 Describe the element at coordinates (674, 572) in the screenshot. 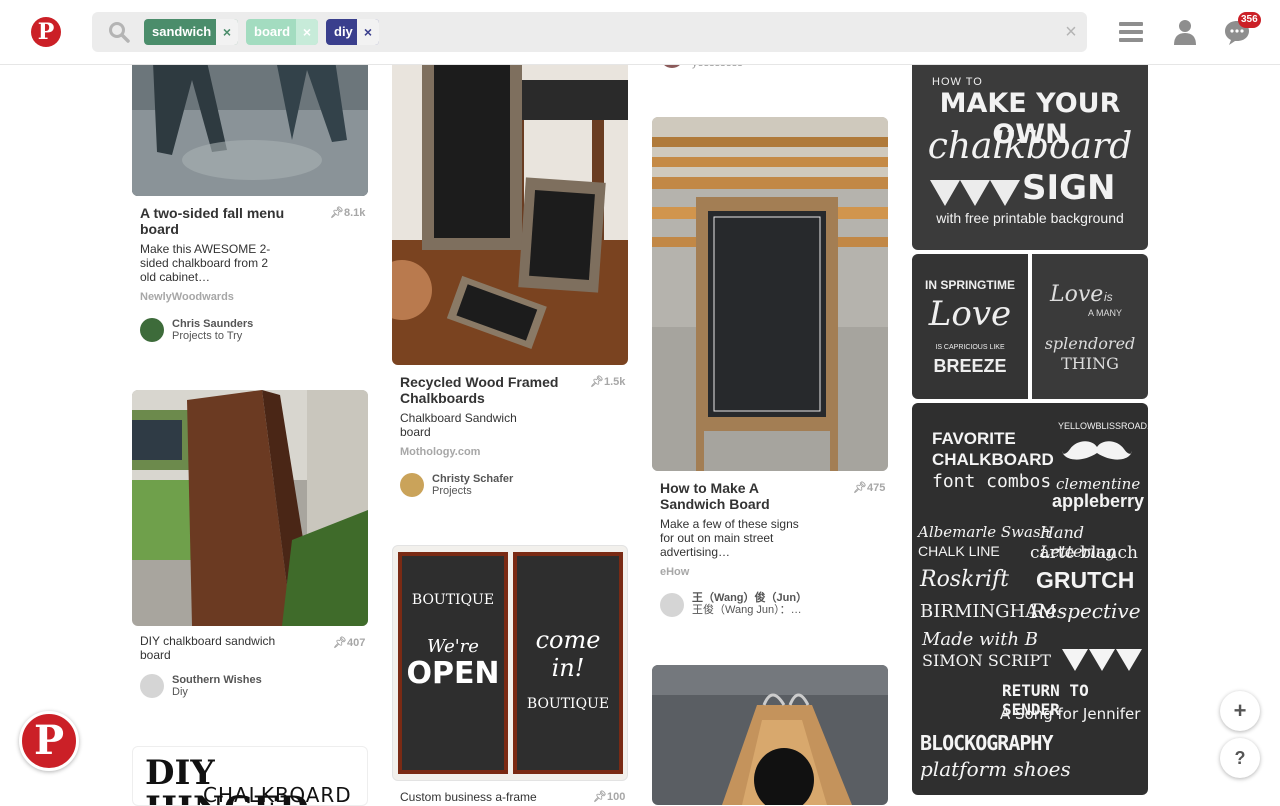

I see `pin-source: eHow` at that location.